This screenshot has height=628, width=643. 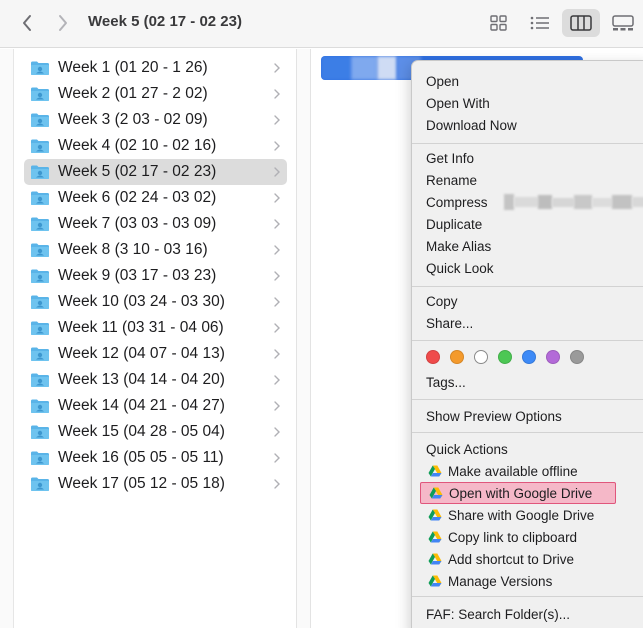 I want to click on tag-blue-dot, so click(x=529, y=357).